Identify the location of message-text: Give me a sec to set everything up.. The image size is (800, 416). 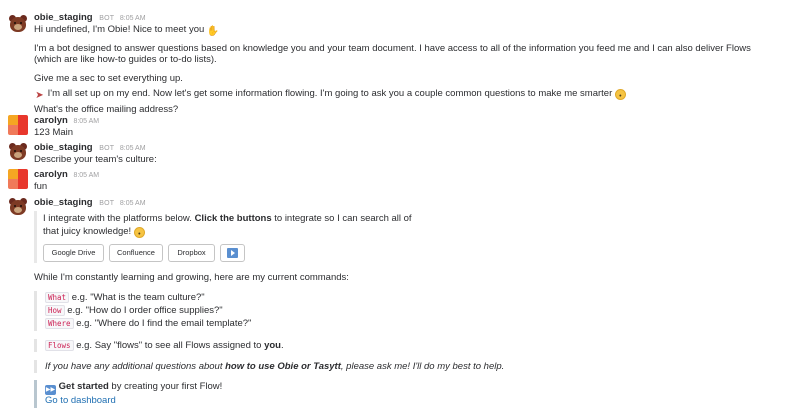
(108, 78).